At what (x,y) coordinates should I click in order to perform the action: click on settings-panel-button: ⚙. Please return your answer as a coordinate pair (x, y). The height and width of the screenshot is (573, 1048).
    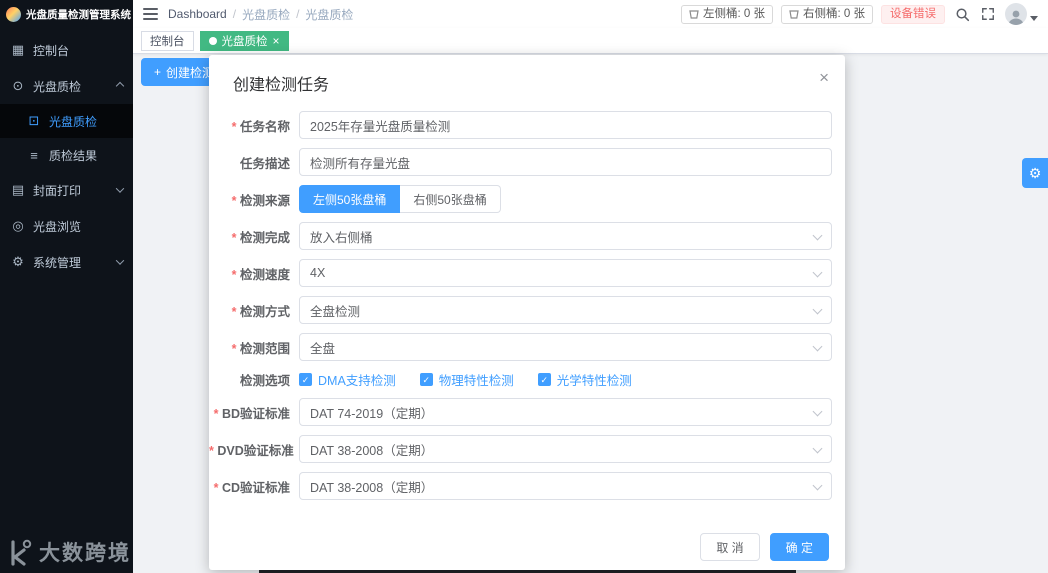
    Looking at the image, I should click on (1035, 173).